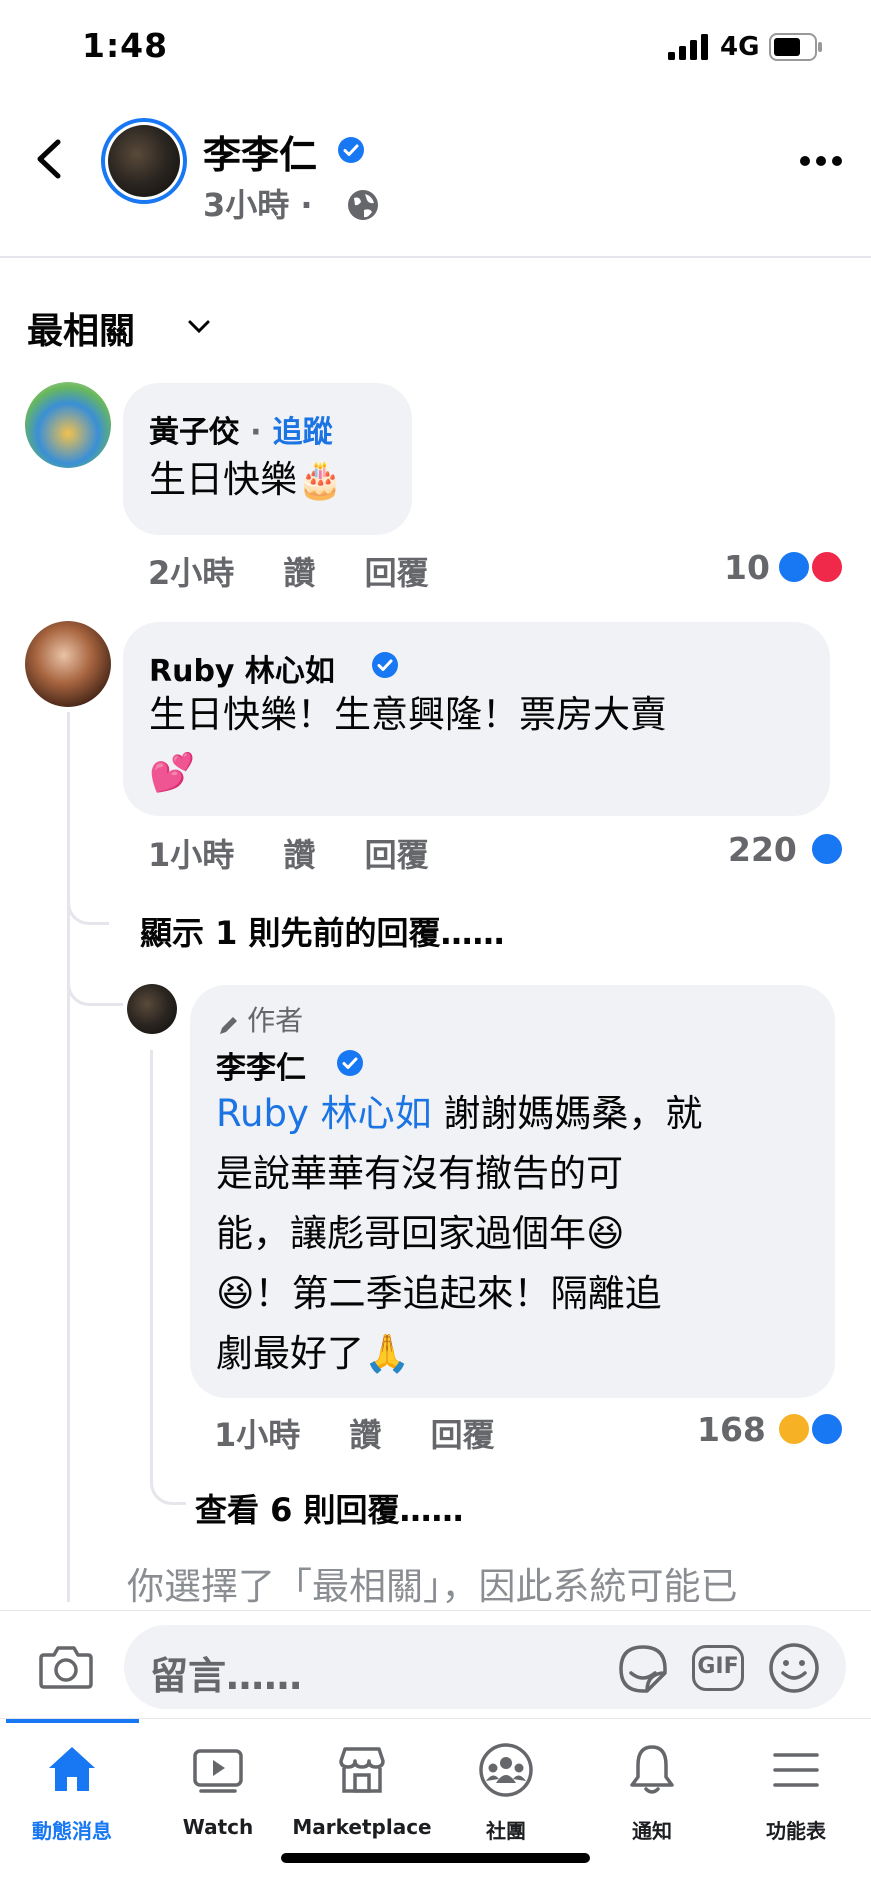 Image resolution: width=871 pixels, height=1884 pixels. Describe the element at coordinates (152, 1009) in the screenshot. I see `reply-author-avatar` at that location.